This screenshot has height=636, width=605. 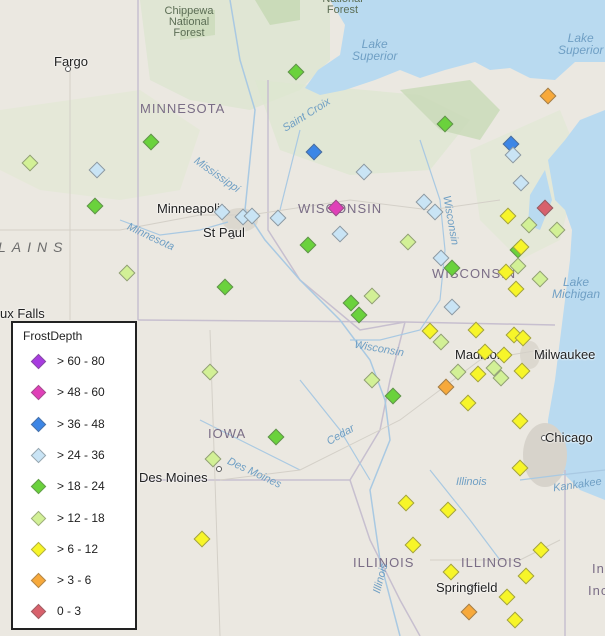 What do you see at coordinates (173, 477) in the screenshot?
I see `label-des-moines: Des Moines` at bounding box center [173, 477].